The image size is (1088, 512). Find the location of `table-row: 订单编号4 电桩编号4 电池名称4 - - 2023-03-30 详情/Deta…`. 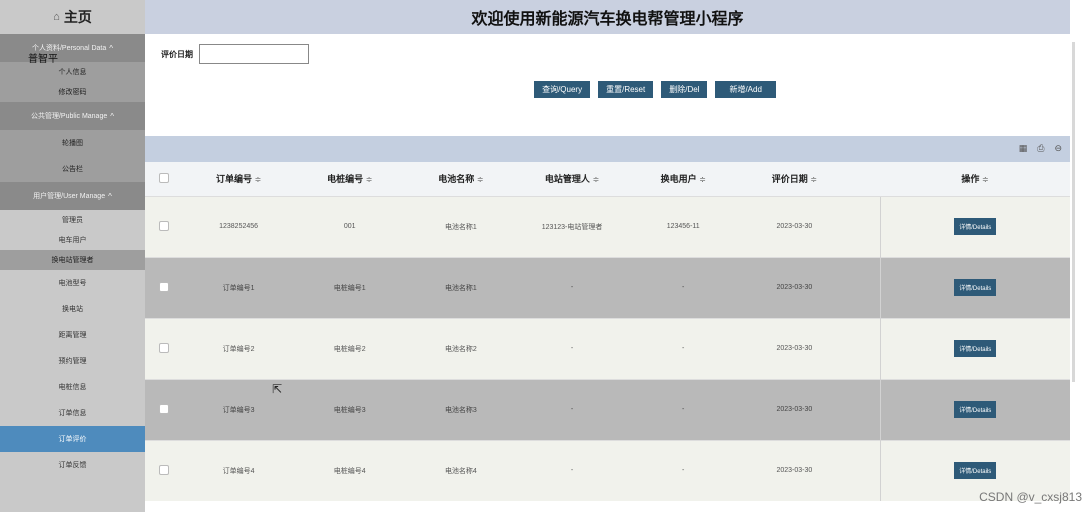

table-row: 订单编号4 电桩编号4 电池名称4 - - 2023-03-30 详情/Deta… is located at coordinates (607, 470).